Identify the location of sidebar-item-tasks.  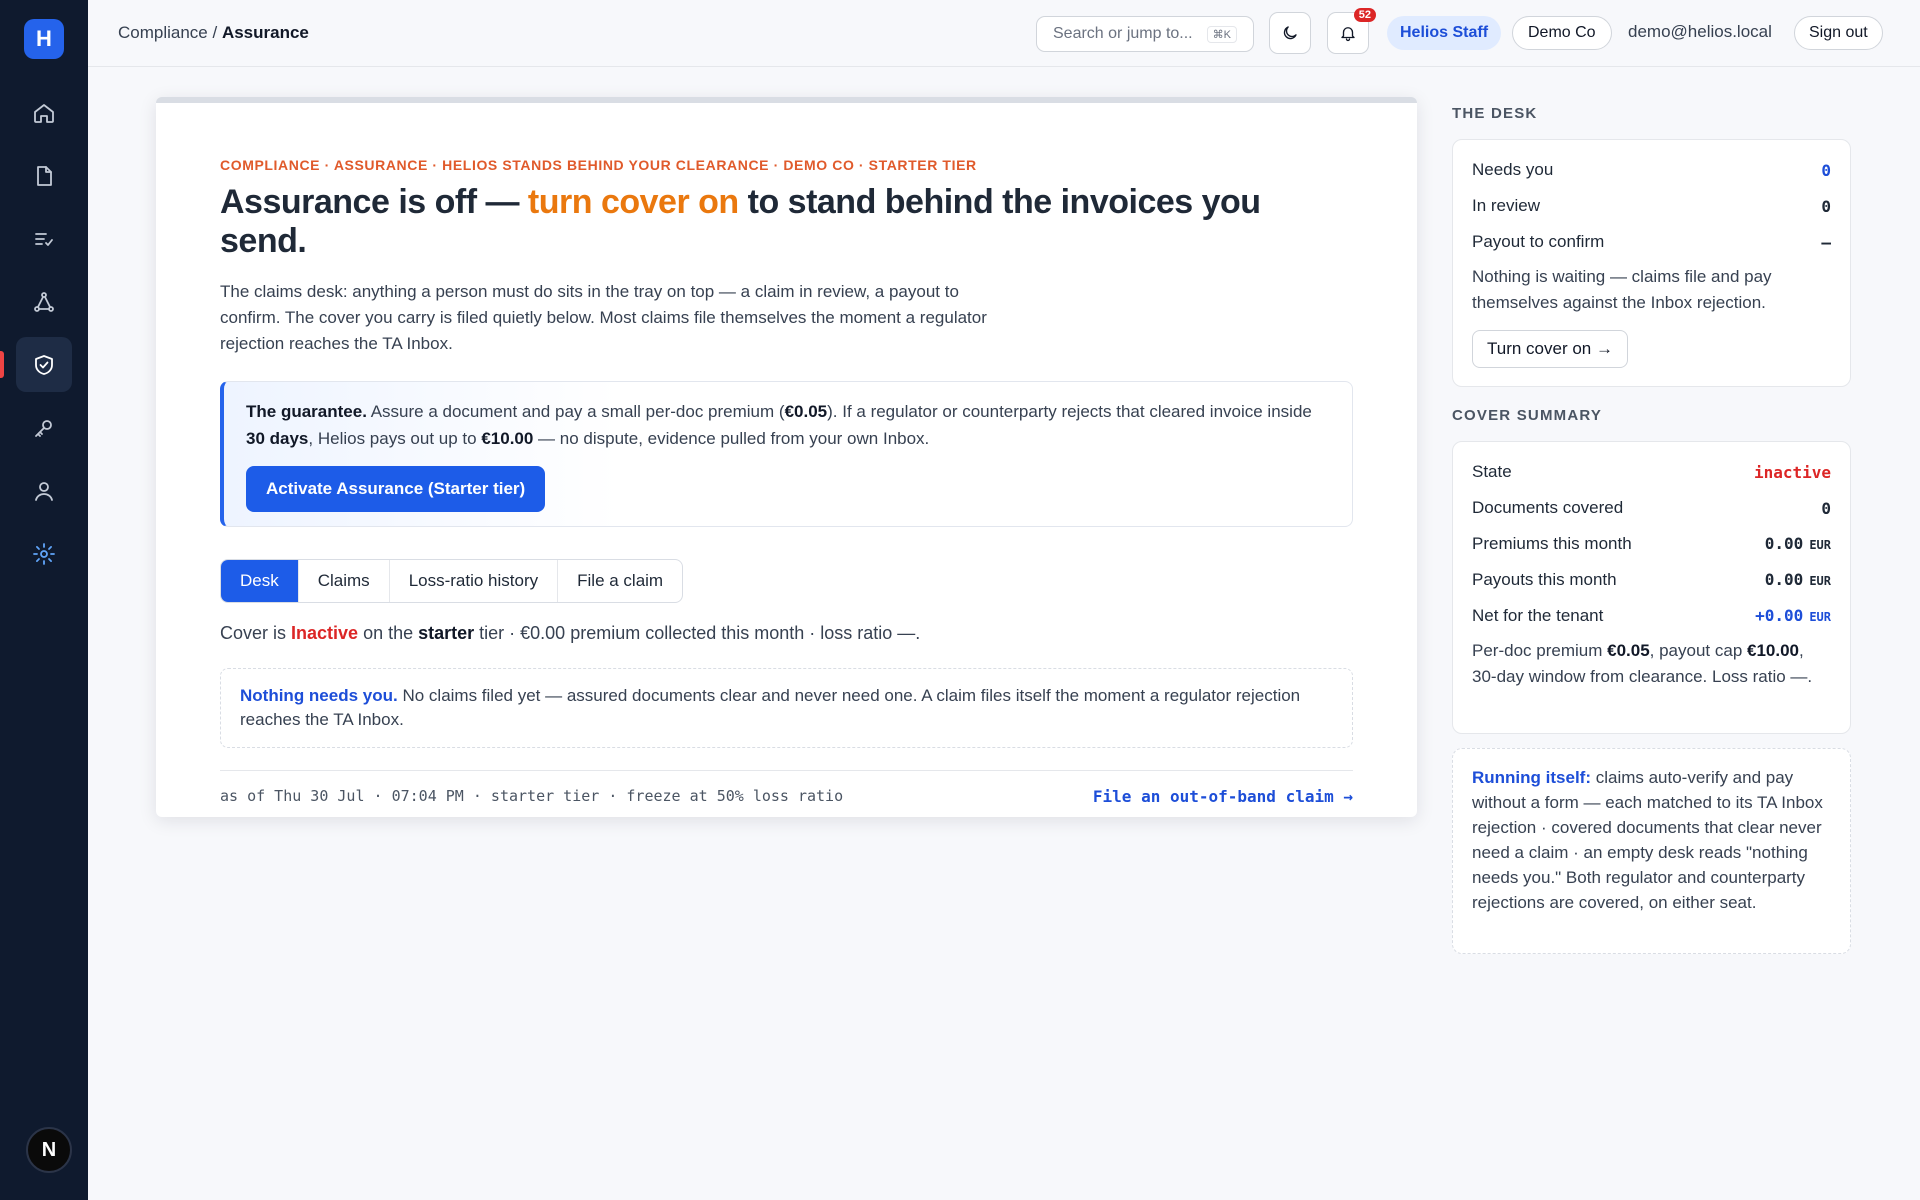
(44, 238).